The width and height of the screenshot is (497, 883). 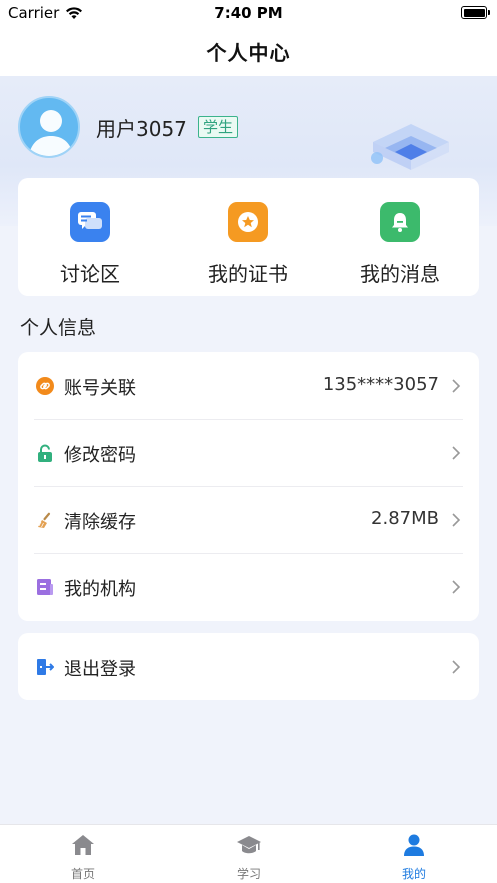 I want to click on row-value: 2.87MB, so click(x=405, y=518).